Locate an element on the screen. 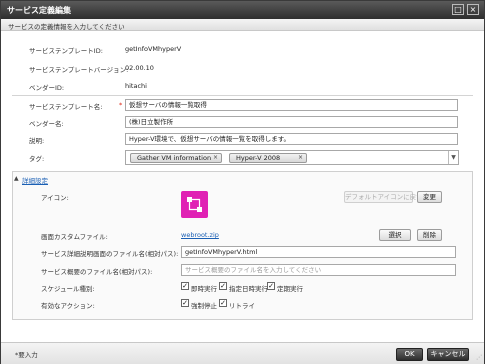 The height and width of the screenshot is (364, 485). default-icon-button: デフォルトアイコンに戻す is located at coordinates (383, 197).